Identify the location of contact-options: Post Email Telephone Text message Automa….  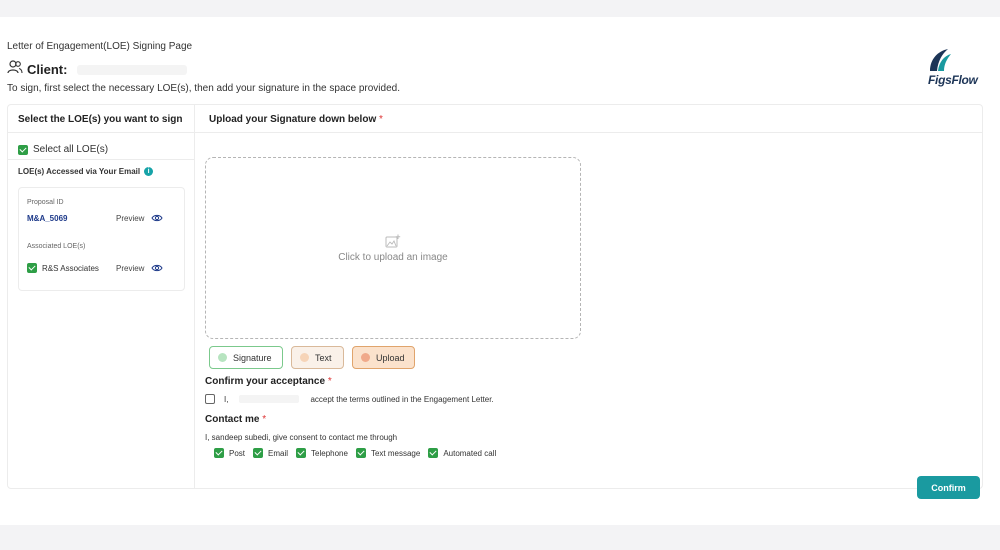
(355, 453).